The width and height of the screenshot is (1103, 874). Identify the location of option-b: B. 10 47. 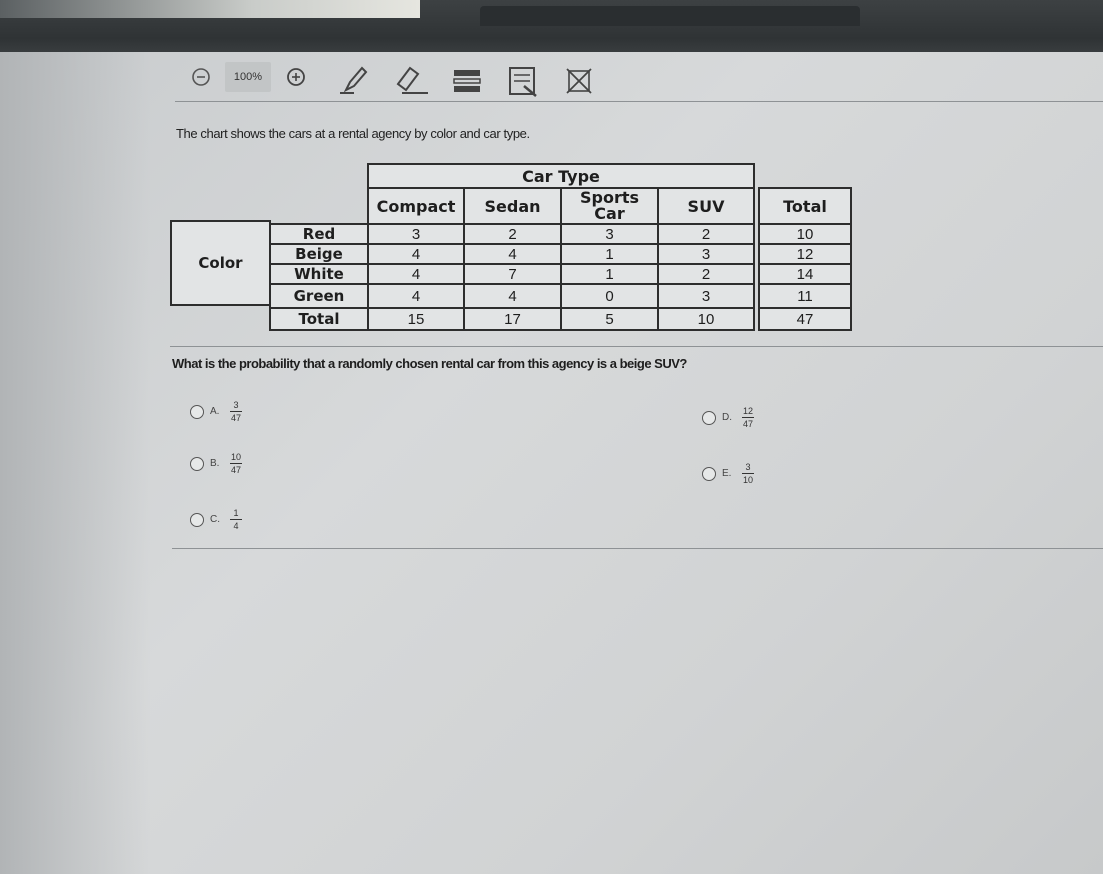
(216, 463).